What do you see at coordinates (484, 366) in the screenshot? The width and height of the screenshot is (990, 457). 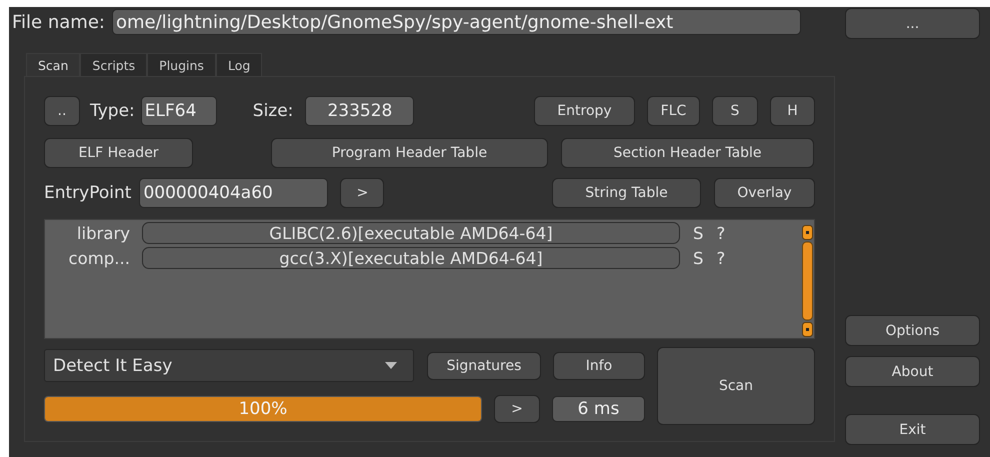 I see `signatures-button: Signatures` at bounding box center [484, 366].